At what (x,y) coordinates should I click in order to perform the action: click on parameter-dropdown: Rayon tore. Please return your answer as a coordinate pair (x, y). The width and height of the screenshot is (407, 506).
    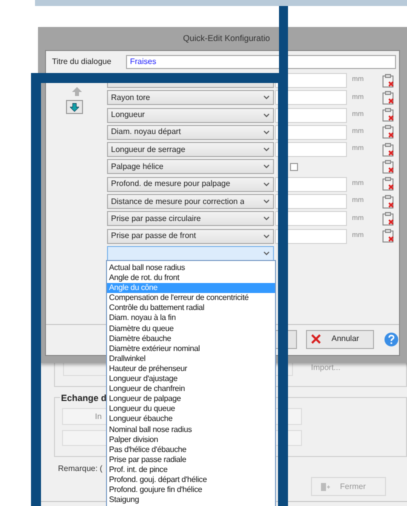
    Looking at the image, I should click on (190, 98).